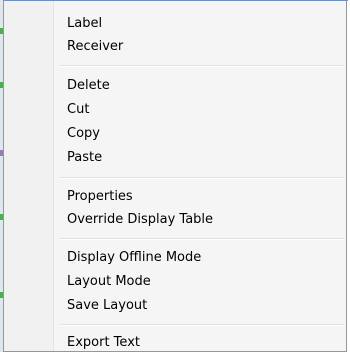 This screenshot has height=354, width=350. Describe the element at coordinates (175, 197) in the screenshot. I see `menu-item-properties: Properties` at that location.